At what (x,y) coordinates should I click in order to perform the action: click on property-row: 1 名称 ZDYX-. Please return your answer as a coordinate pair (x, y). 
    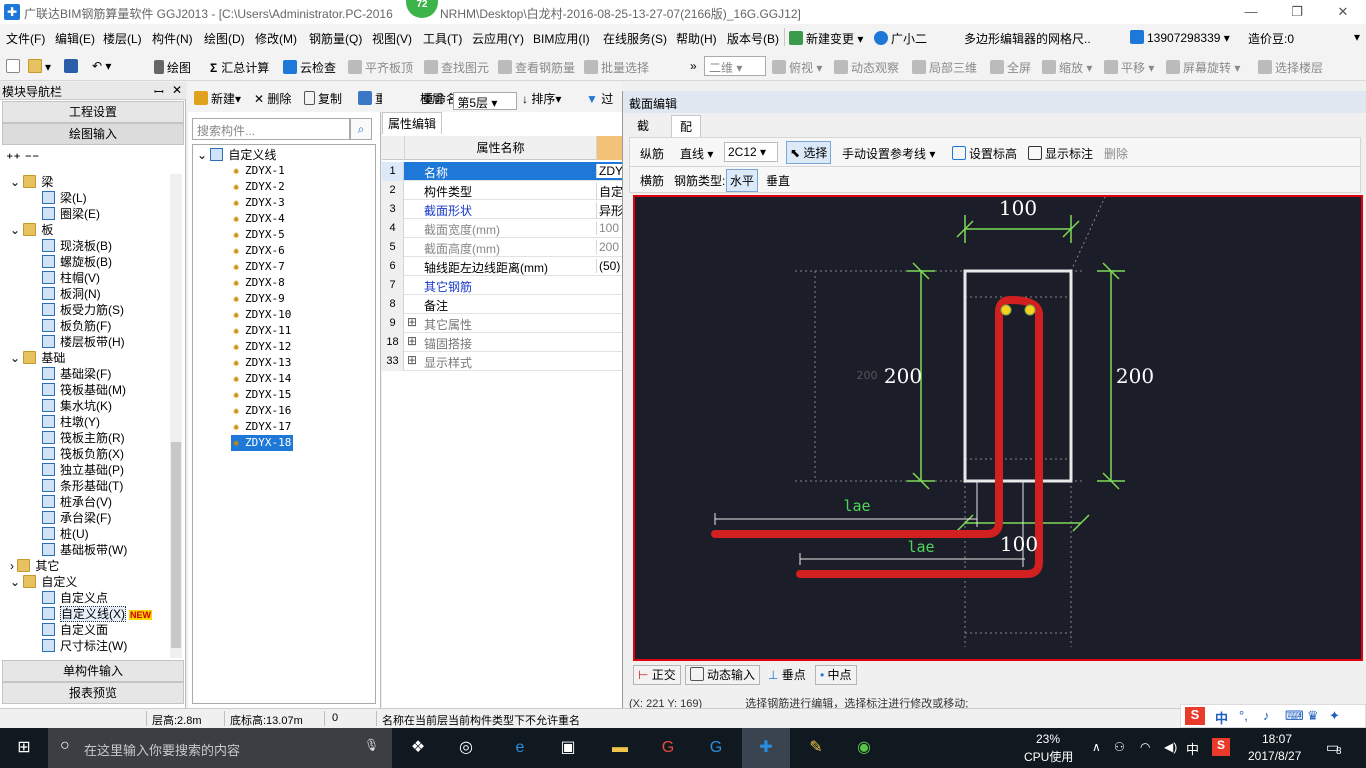
    Looking at the image, I should click on (502, 171).